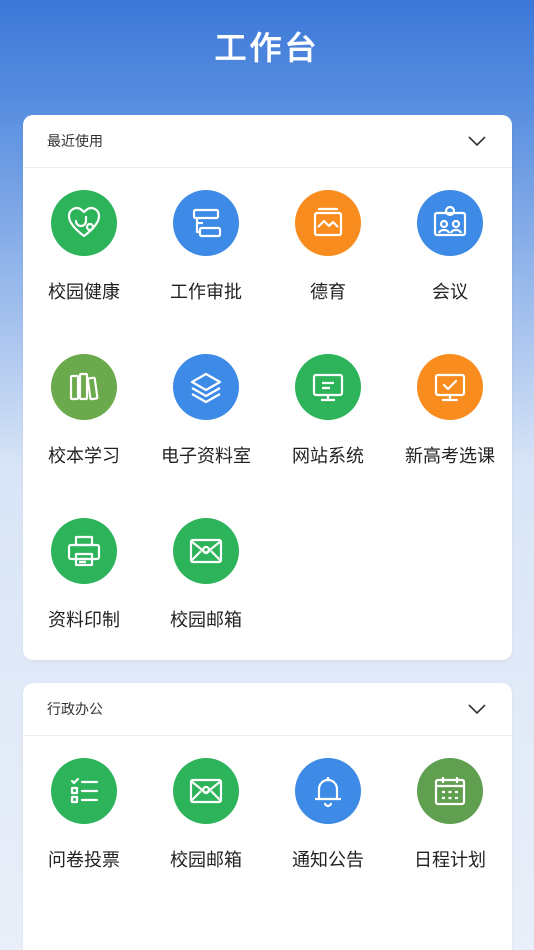  Describe the element at coordinates (84, 840) in the screenshot. I see `app-tile-survey-vote: 问卷投票` at that location.